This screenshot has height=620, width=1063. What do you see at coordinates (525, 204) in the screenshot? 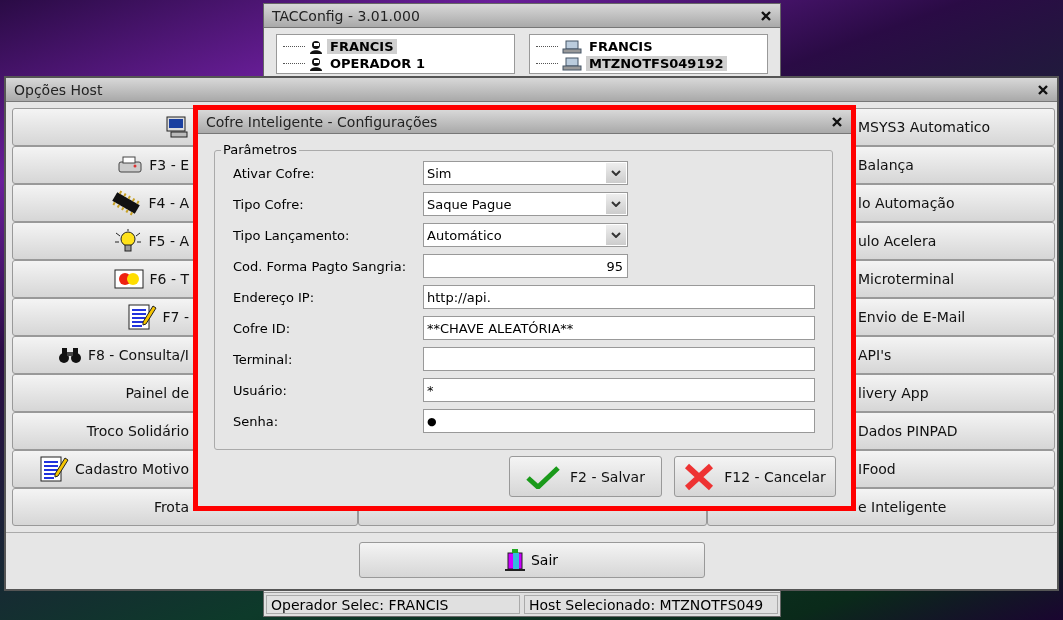
I see `dropdown: Saque Pague` at bounding box center [525, 204].